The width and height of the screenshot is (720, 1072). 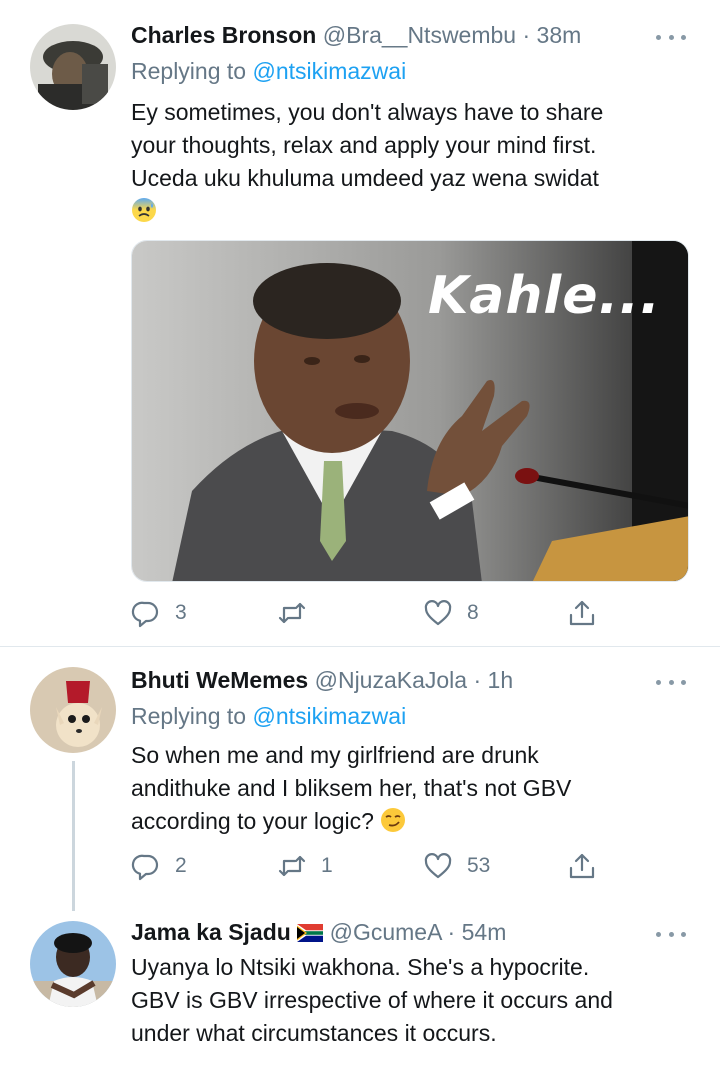 I want to click on tweet-actions: 3 8, so click(x=371, y=613).